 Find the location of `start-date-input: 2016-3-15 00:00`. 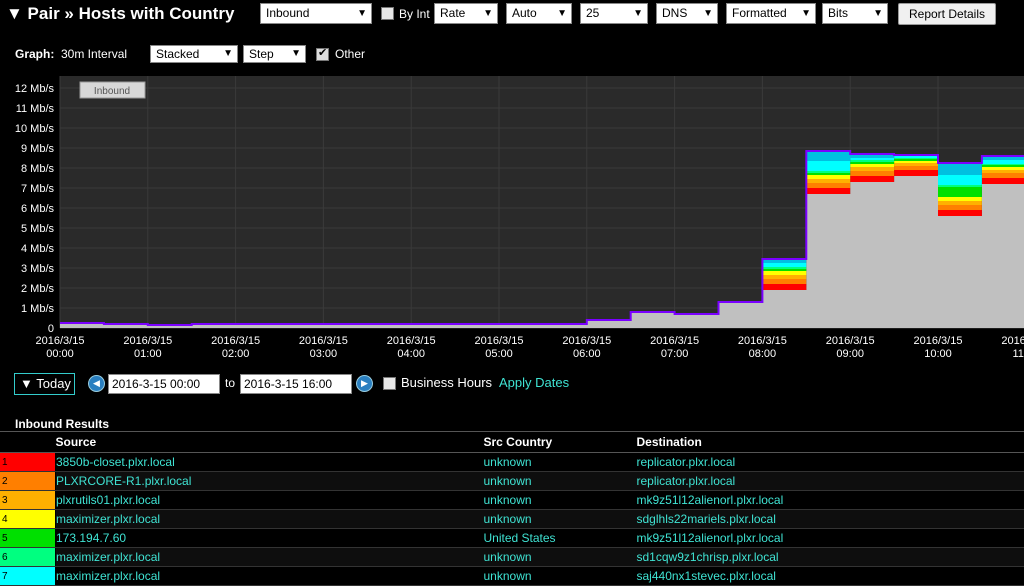

start-date-input: 2016-3-15 00:00 is located at coordinates (164, 384).